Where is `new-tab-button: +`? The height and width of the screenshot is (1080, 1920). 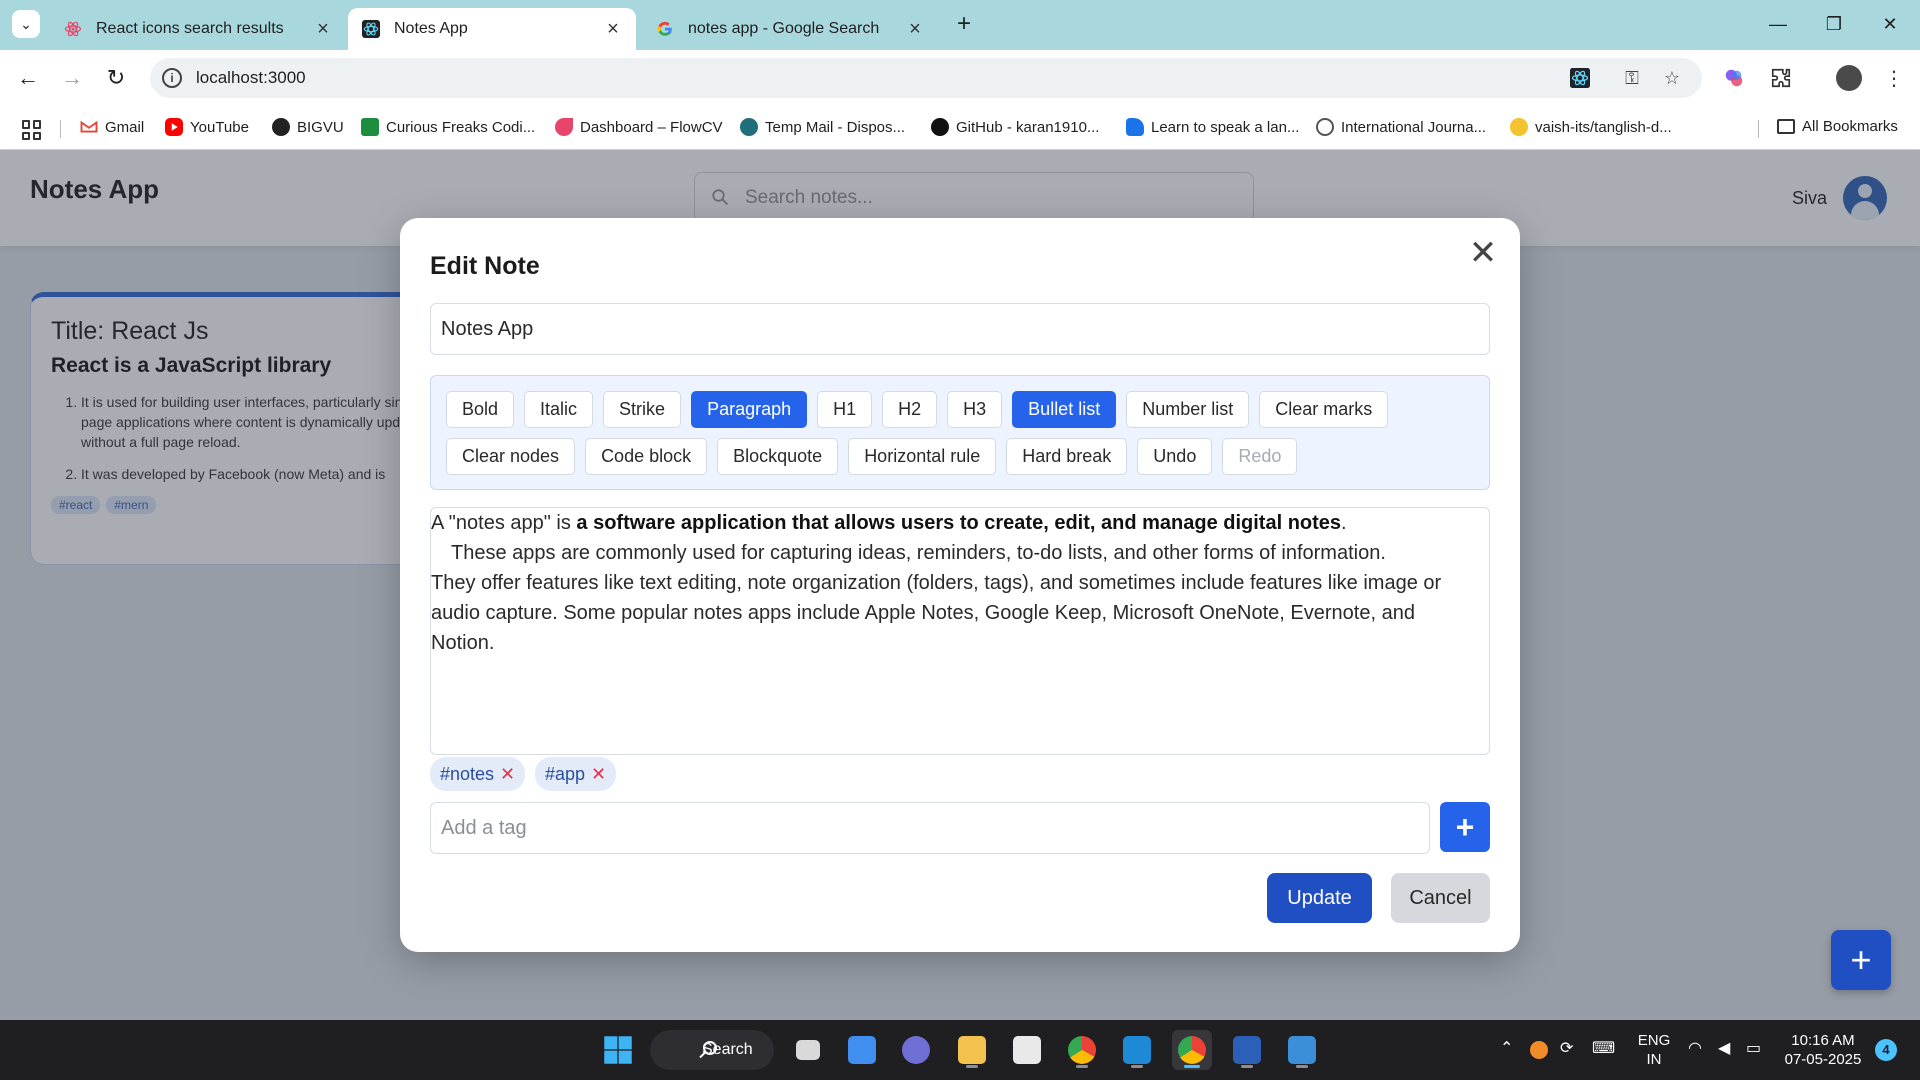
new-tab-button: + is located at coordinates (964, 24).